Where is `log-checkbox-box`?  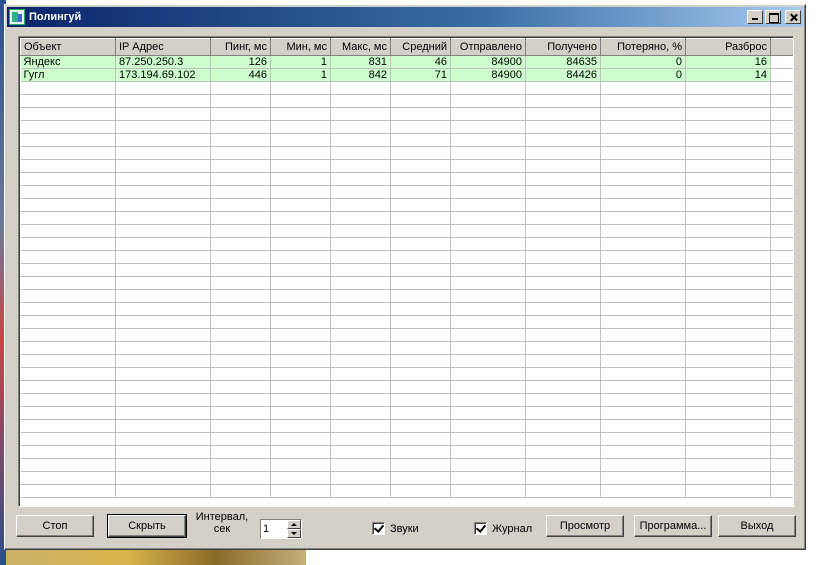 log-checkbox-box is located at coordinates (480, 528).